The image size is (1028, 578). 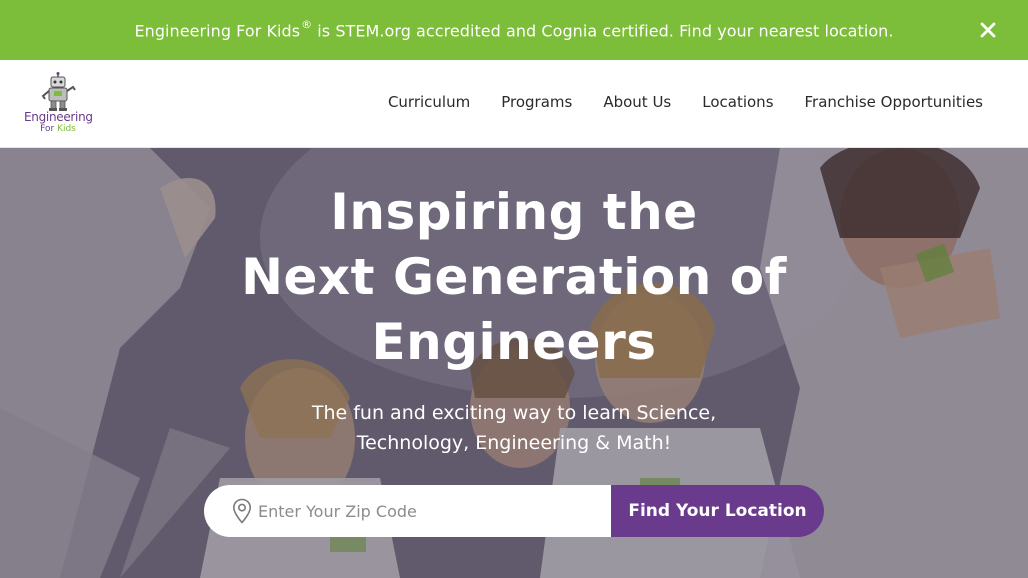 I want to click on zip-search-field, so click(x=407, y=511).